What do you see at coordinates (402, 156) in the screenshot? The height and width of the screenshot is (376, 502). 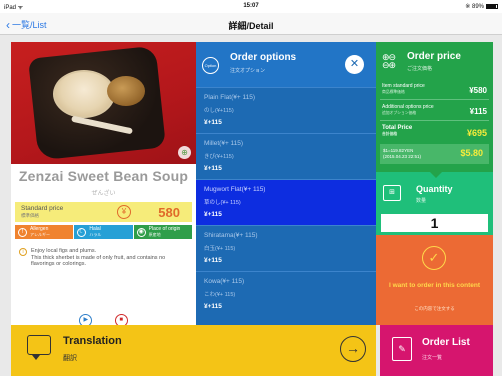 I see `exchange-rate-date: (2015.04.23 22:51)` at bounding box center [402, 156].